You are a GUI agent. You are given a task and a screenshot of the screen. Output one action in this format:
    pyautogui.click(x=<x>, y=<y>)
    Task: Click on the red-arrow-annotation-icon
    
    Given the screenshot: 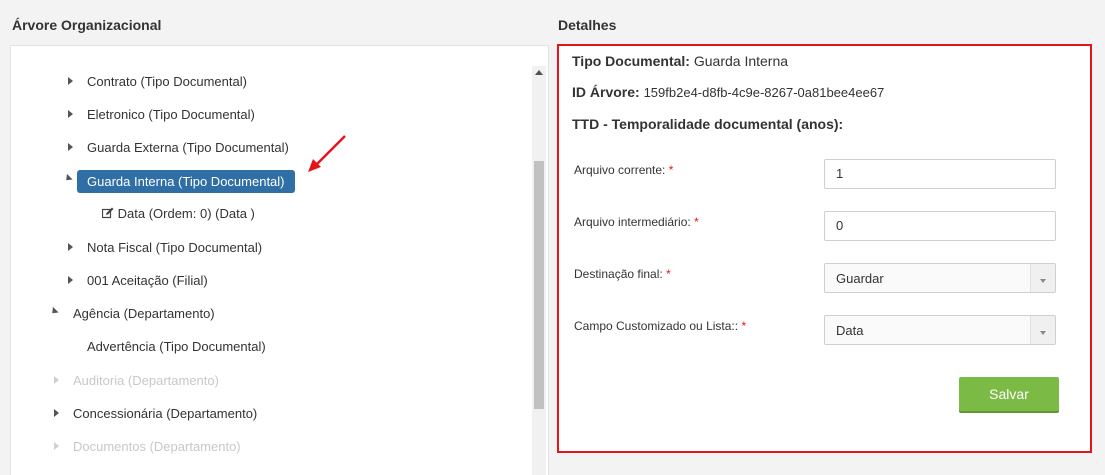 What is the action you would take?
    pyautogui.click(x=327, y=153)
    